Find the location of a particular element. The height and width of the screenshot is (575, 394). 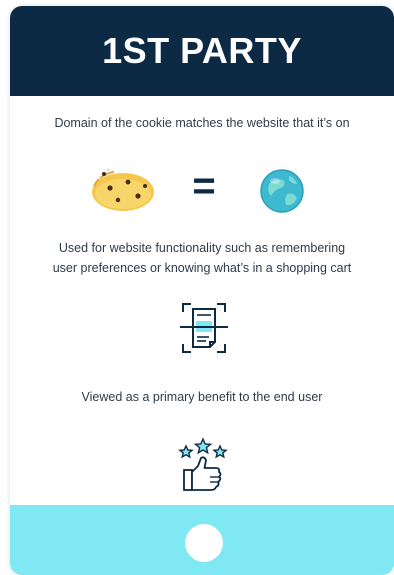

card-footer is located at coordinates (202, 540).